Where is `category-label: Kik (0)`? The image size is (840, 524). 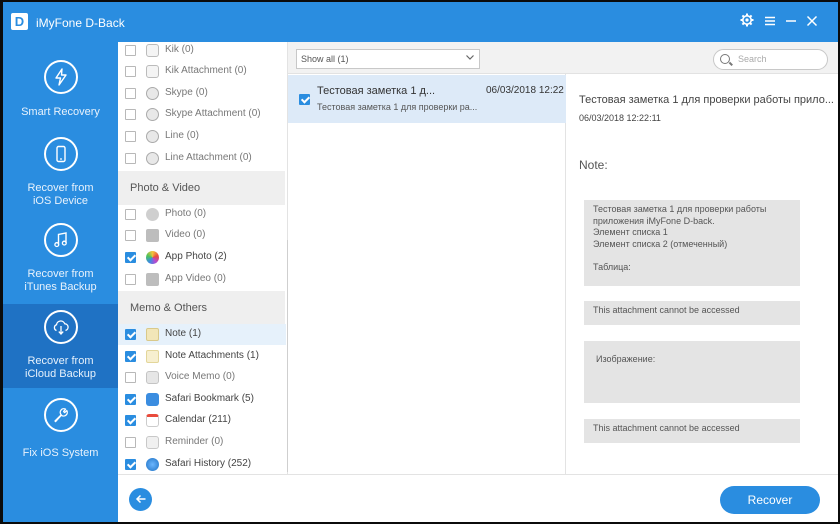
category-label: Kik (0) is located at coordinates (179, 49).